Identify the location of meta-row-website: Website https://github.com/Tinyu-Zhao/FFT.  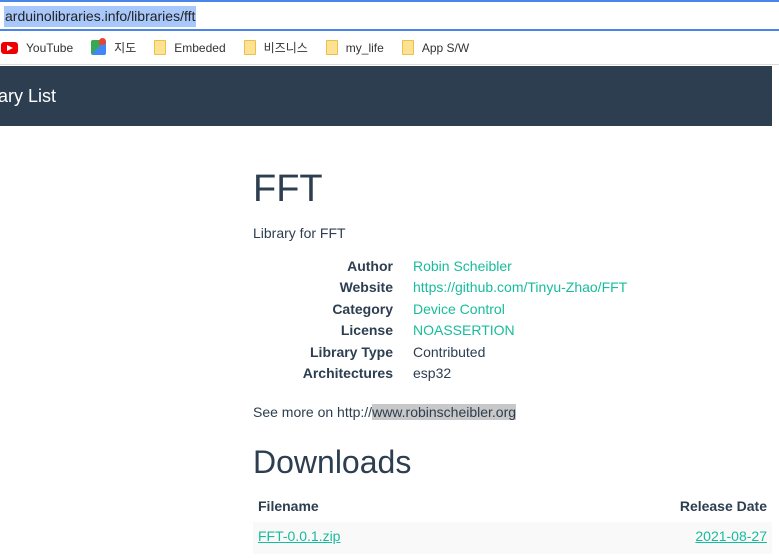
(464, 288).